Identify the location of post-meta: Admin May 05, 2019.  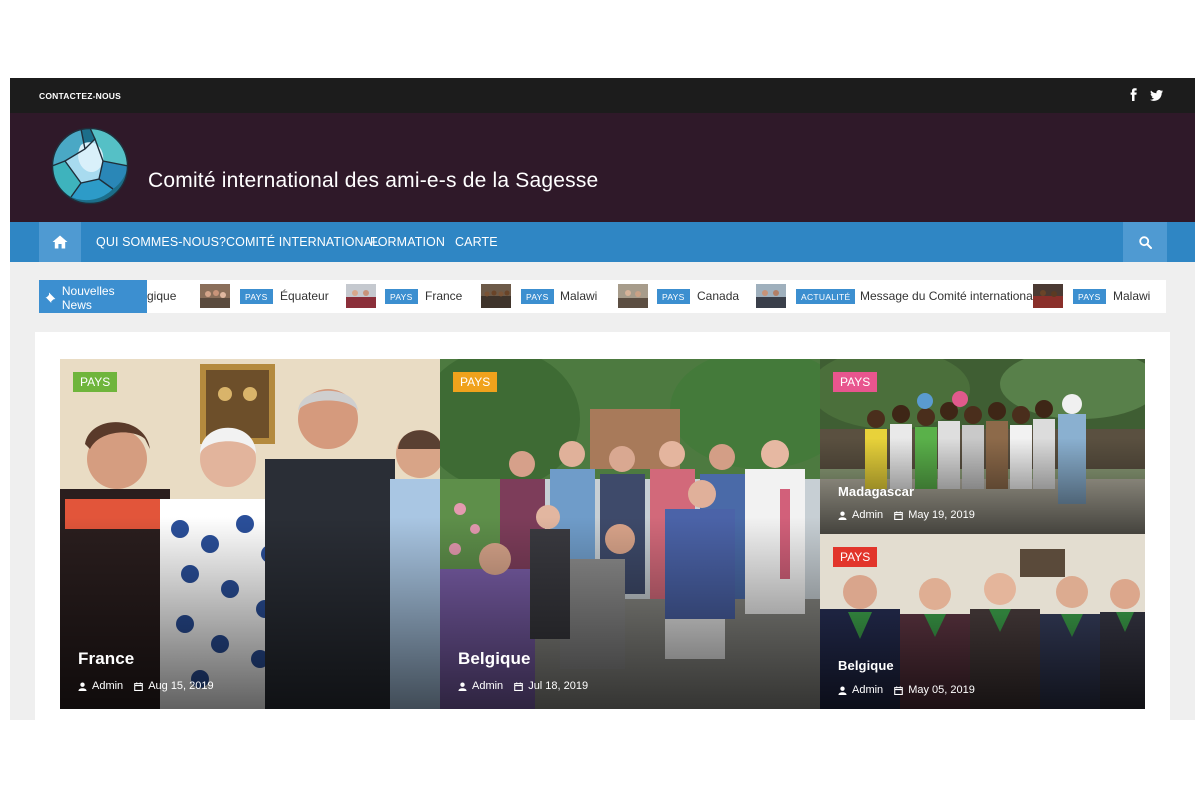
(906, 690).